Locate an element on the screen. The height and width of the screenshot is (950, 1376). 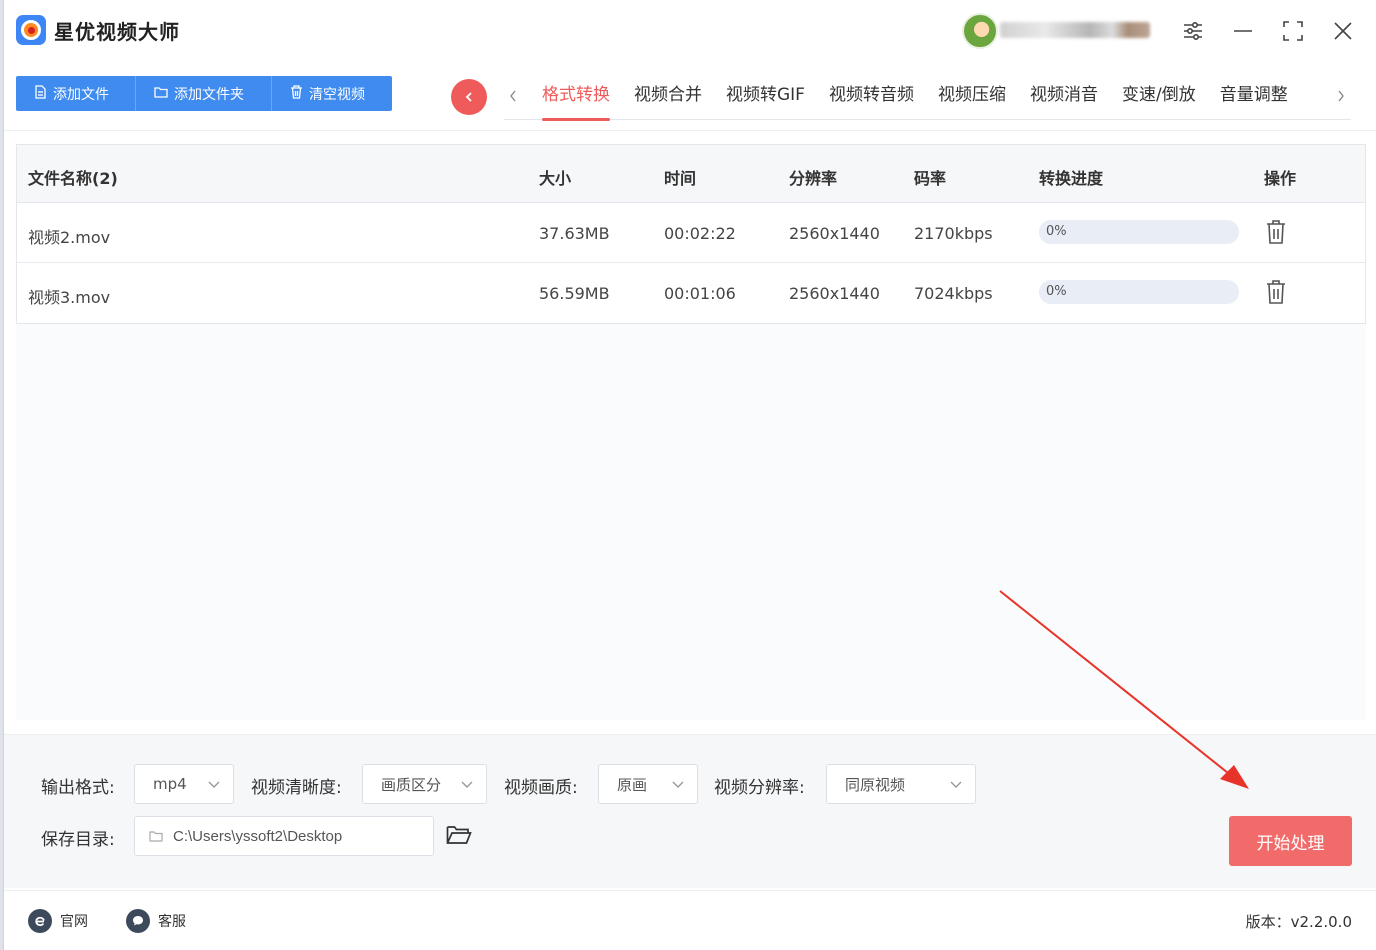
minimize-icon is located at coordinates (1243, 31).